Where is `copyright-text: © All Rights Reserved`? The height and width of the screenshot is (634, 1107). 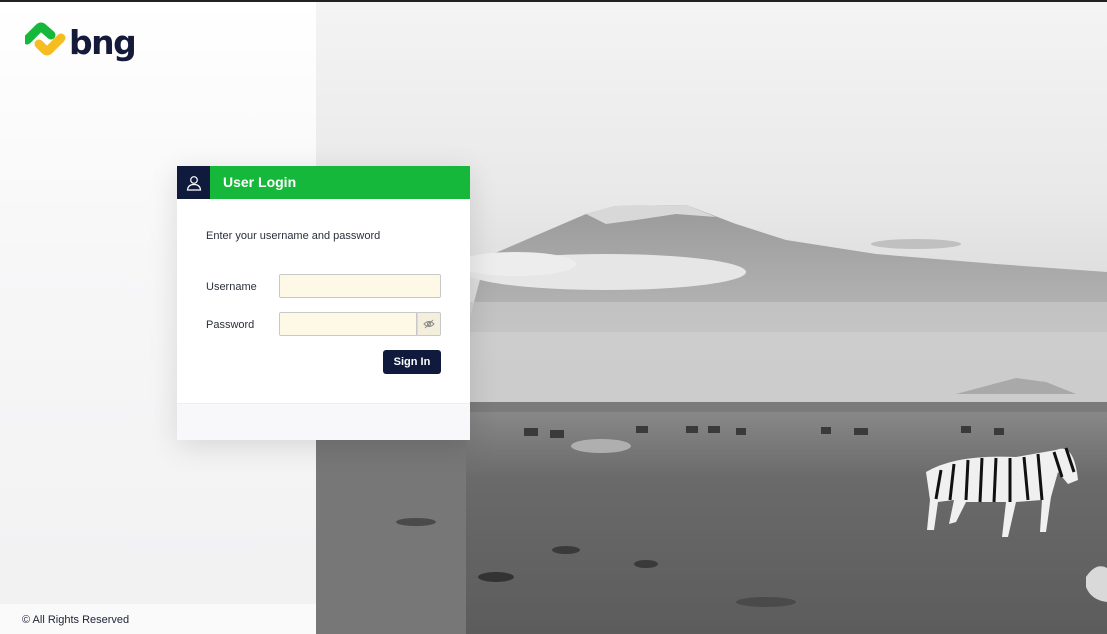
copyright-text: © All Rights Reserved is located at coordinates (76, 620).